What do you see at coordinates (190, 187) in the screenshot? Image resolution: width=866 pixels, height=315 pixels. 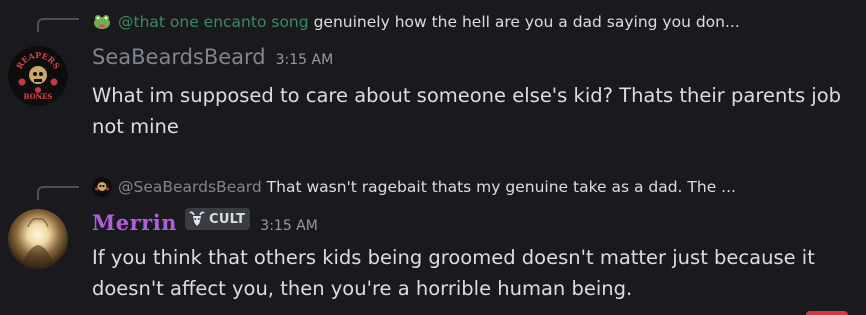 I see `reply-mention: @SeaBeardsBeard` at bounding box center [190, 187].